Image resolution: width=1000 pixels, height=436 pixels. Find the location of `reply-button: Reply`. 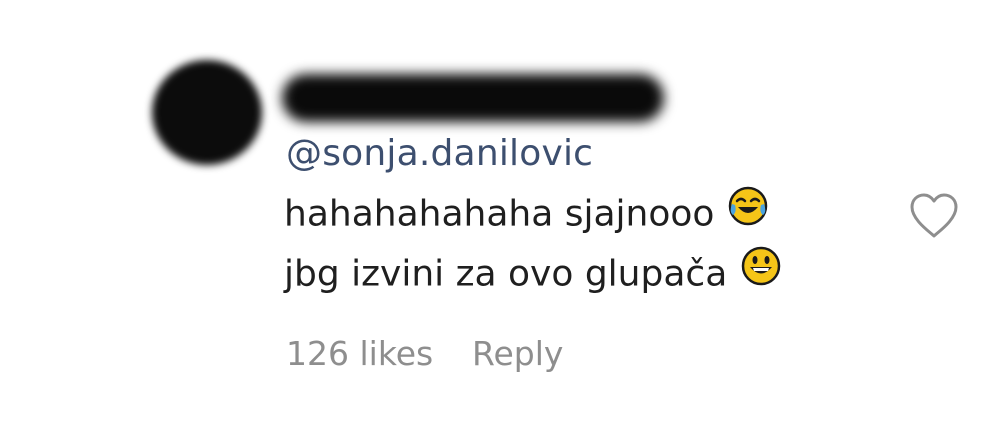

reply-button: Reply is located at coordinates (517, 354).